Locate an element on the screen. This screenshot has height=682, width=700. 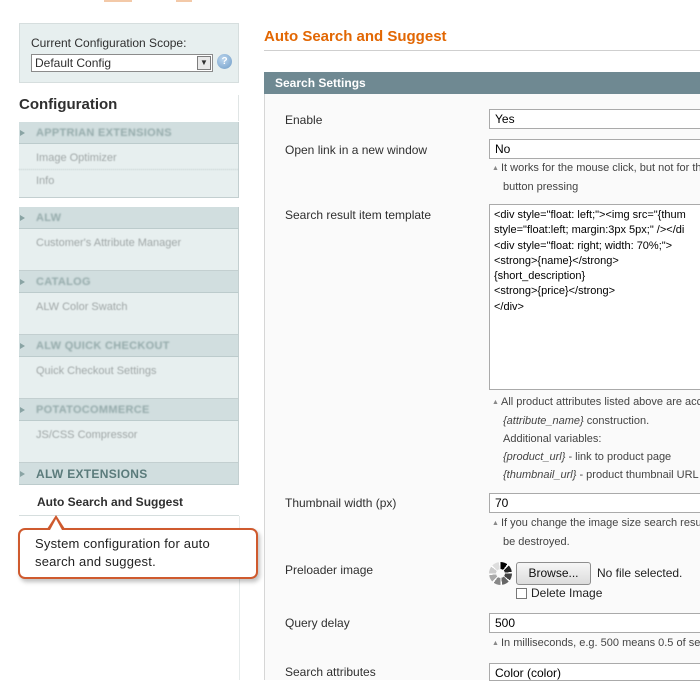
preloader-spinner-icon is located at coordinates (500, 573).